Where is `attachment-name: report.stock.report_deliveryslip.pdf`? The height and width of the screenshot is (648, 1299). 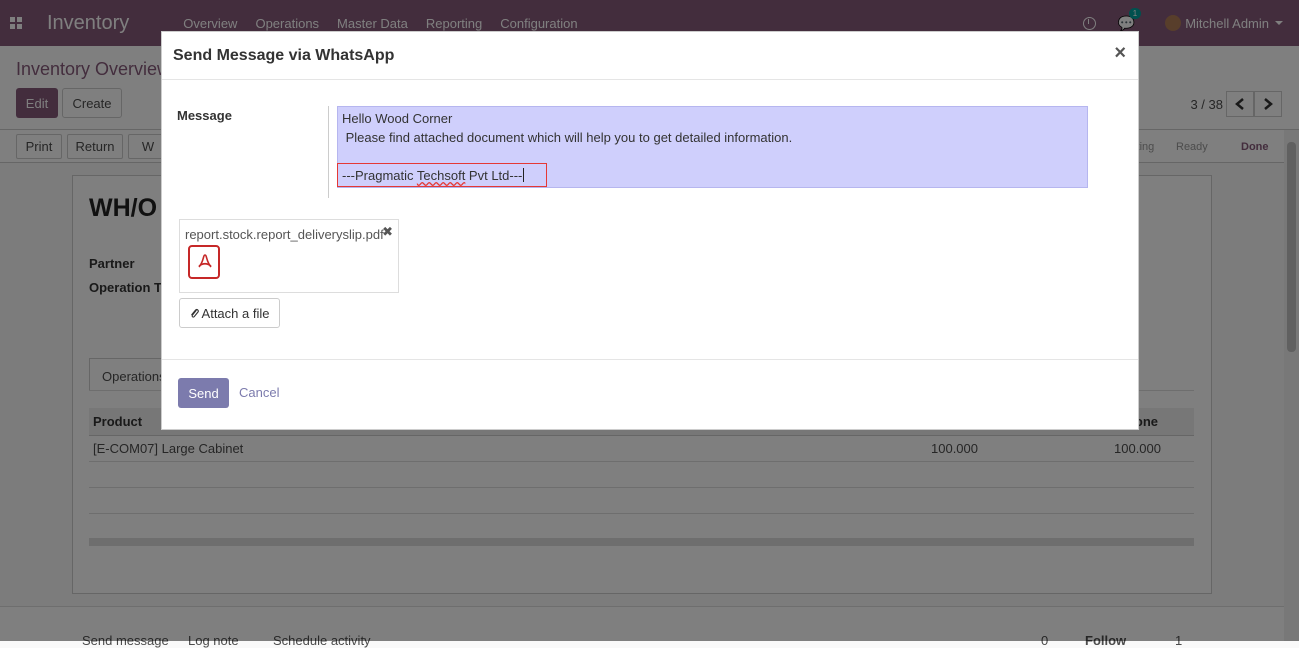 attachment-name: report.stock.report_deliveryslip.pdf is located at coordinates (284, 234).